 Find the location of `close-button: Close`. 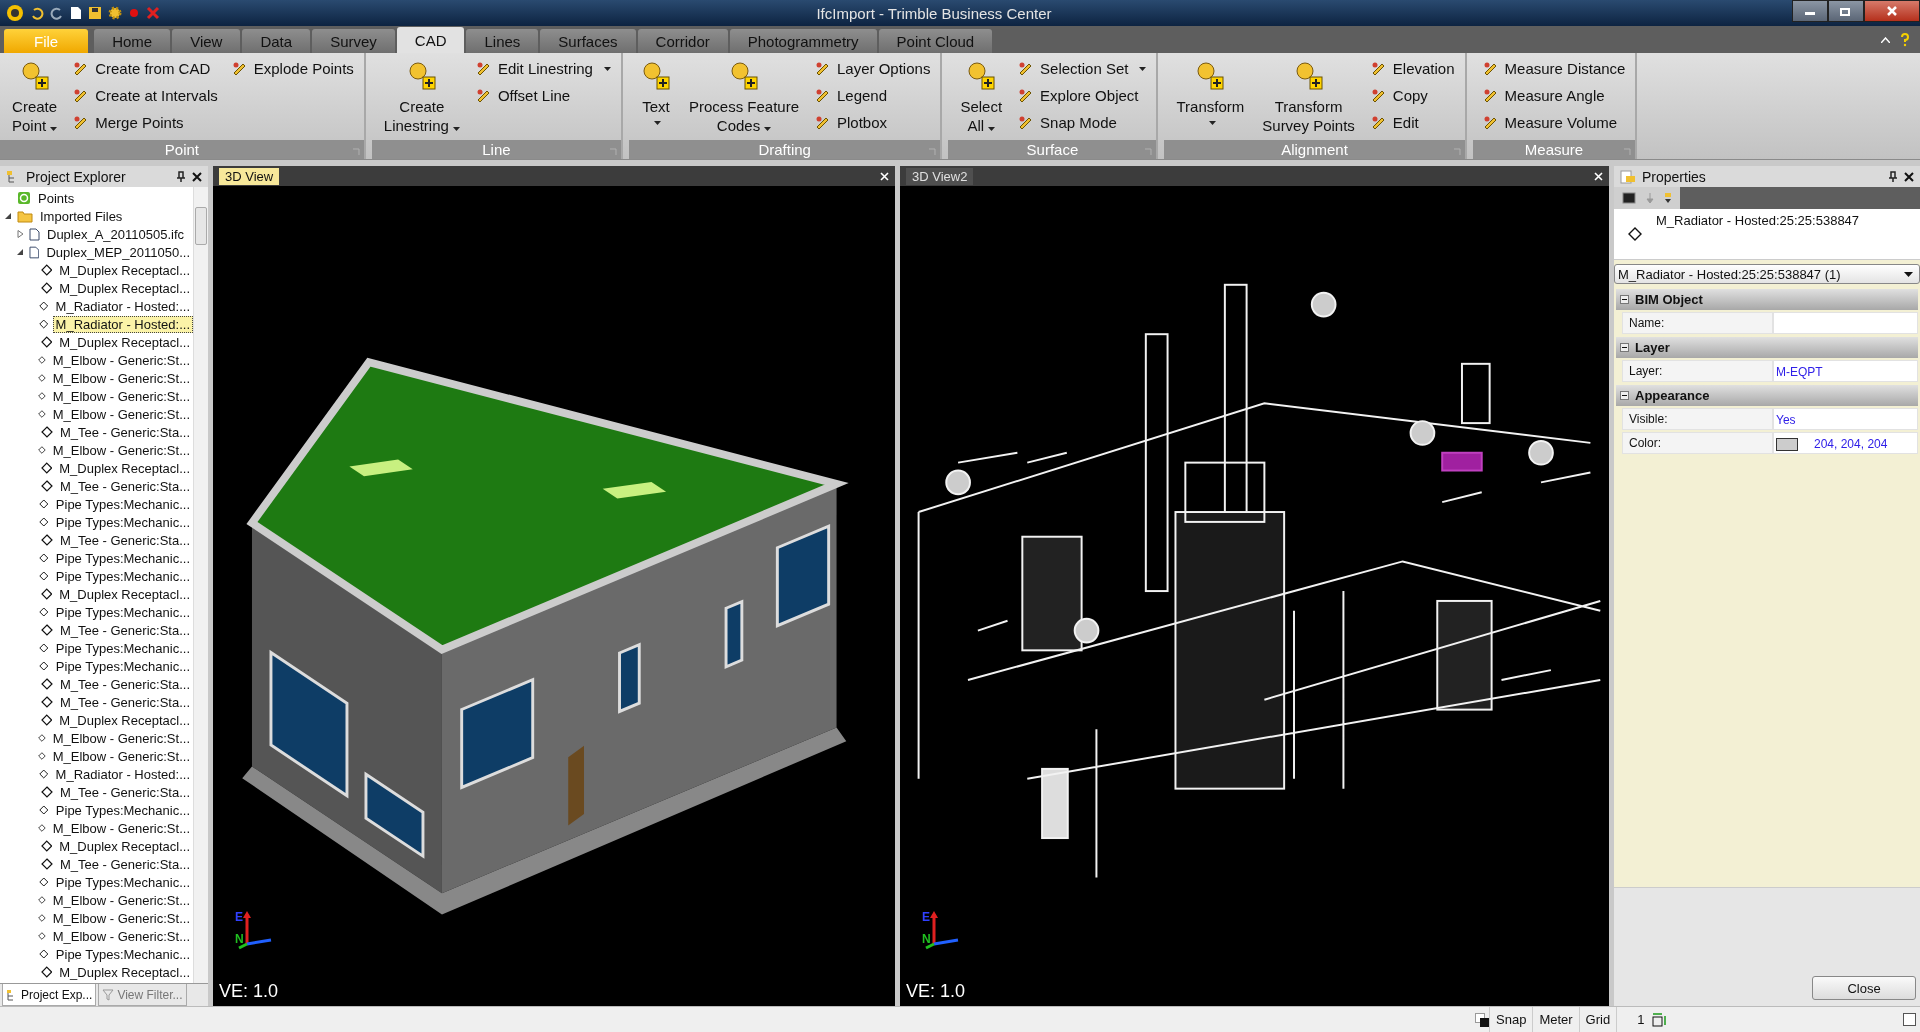

close-button: Close is located at coordinates (1864, 988).